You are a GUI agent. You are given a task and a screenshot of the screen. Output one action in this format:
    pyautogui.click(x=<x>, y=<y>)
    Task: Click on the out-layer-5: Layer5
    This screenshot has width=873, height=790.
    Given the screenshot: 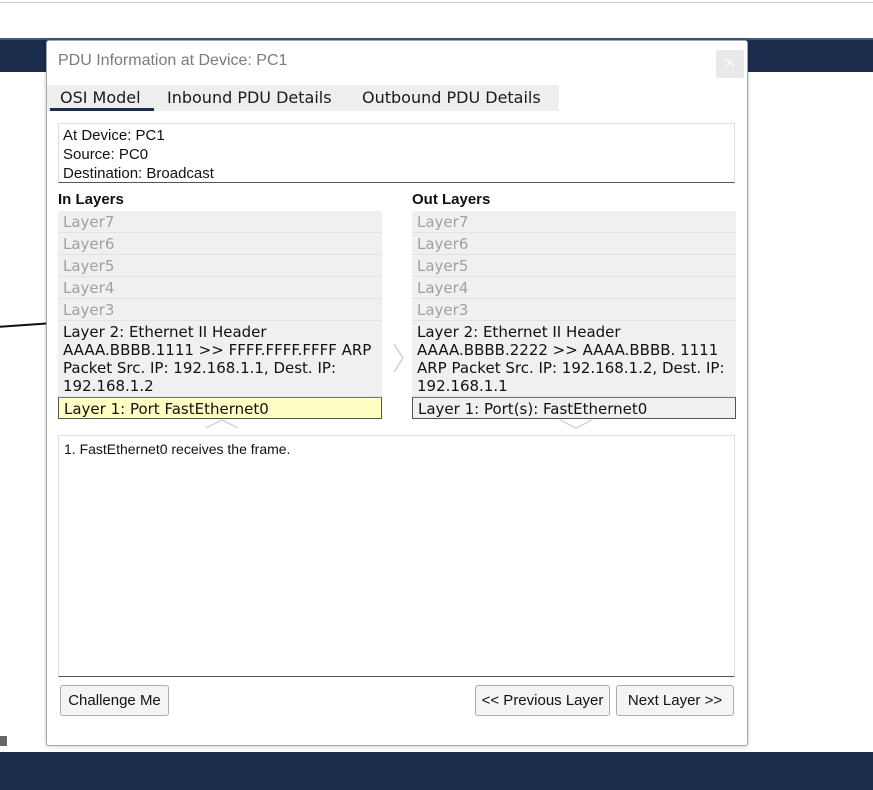 What is the action you would take?
    pyautogui.click(x=574, y=266)
    